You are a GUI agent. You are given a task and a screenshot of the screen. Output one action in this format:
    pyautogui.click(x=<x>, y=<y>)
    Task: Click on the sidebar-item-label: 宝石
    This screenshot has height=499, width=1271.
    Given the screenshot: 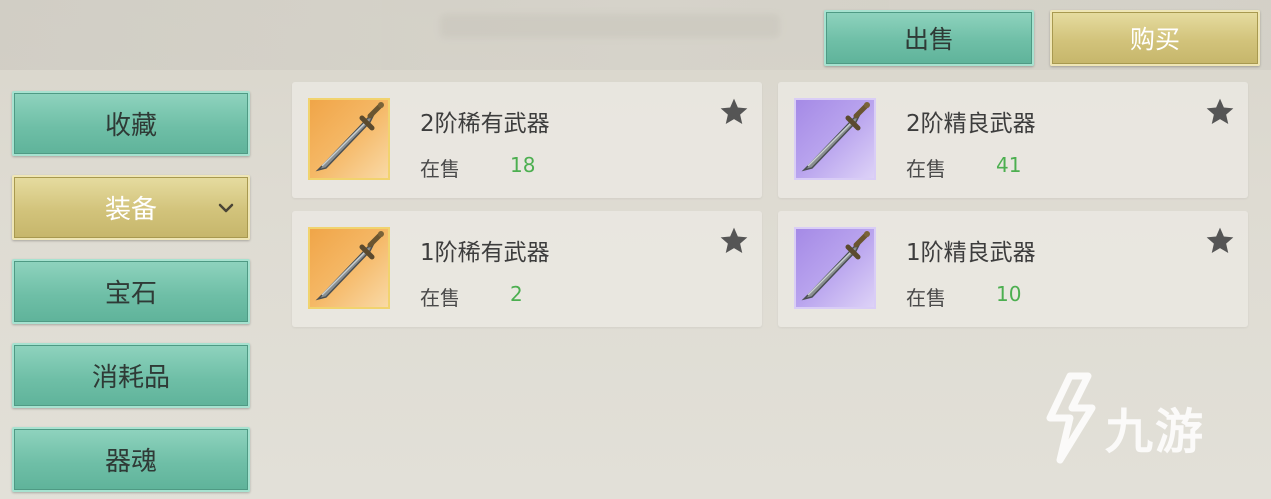 What is the action you would take?
    pyautogui.click(x=130, y=294)
    